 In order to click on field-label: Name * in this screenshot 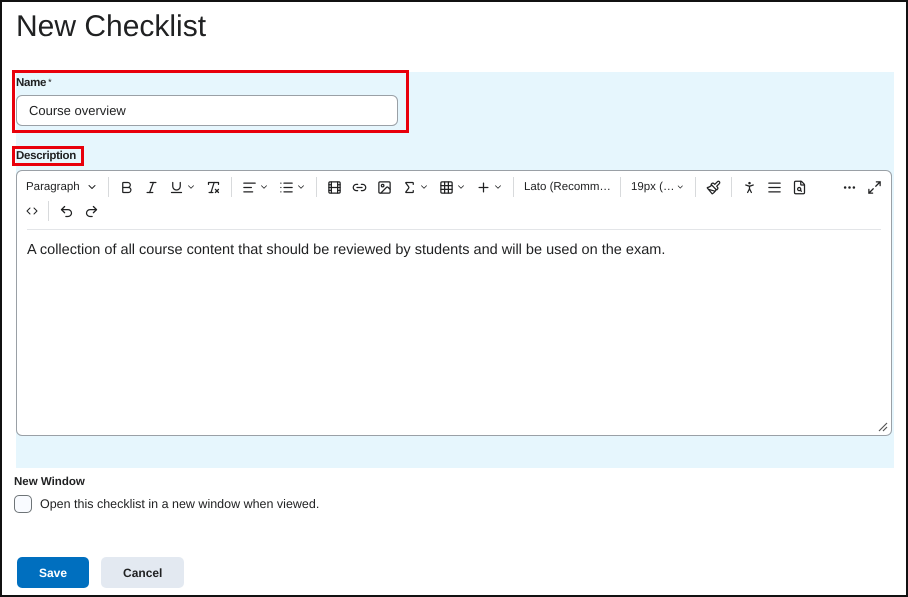, I will do `click(34, 83)`.